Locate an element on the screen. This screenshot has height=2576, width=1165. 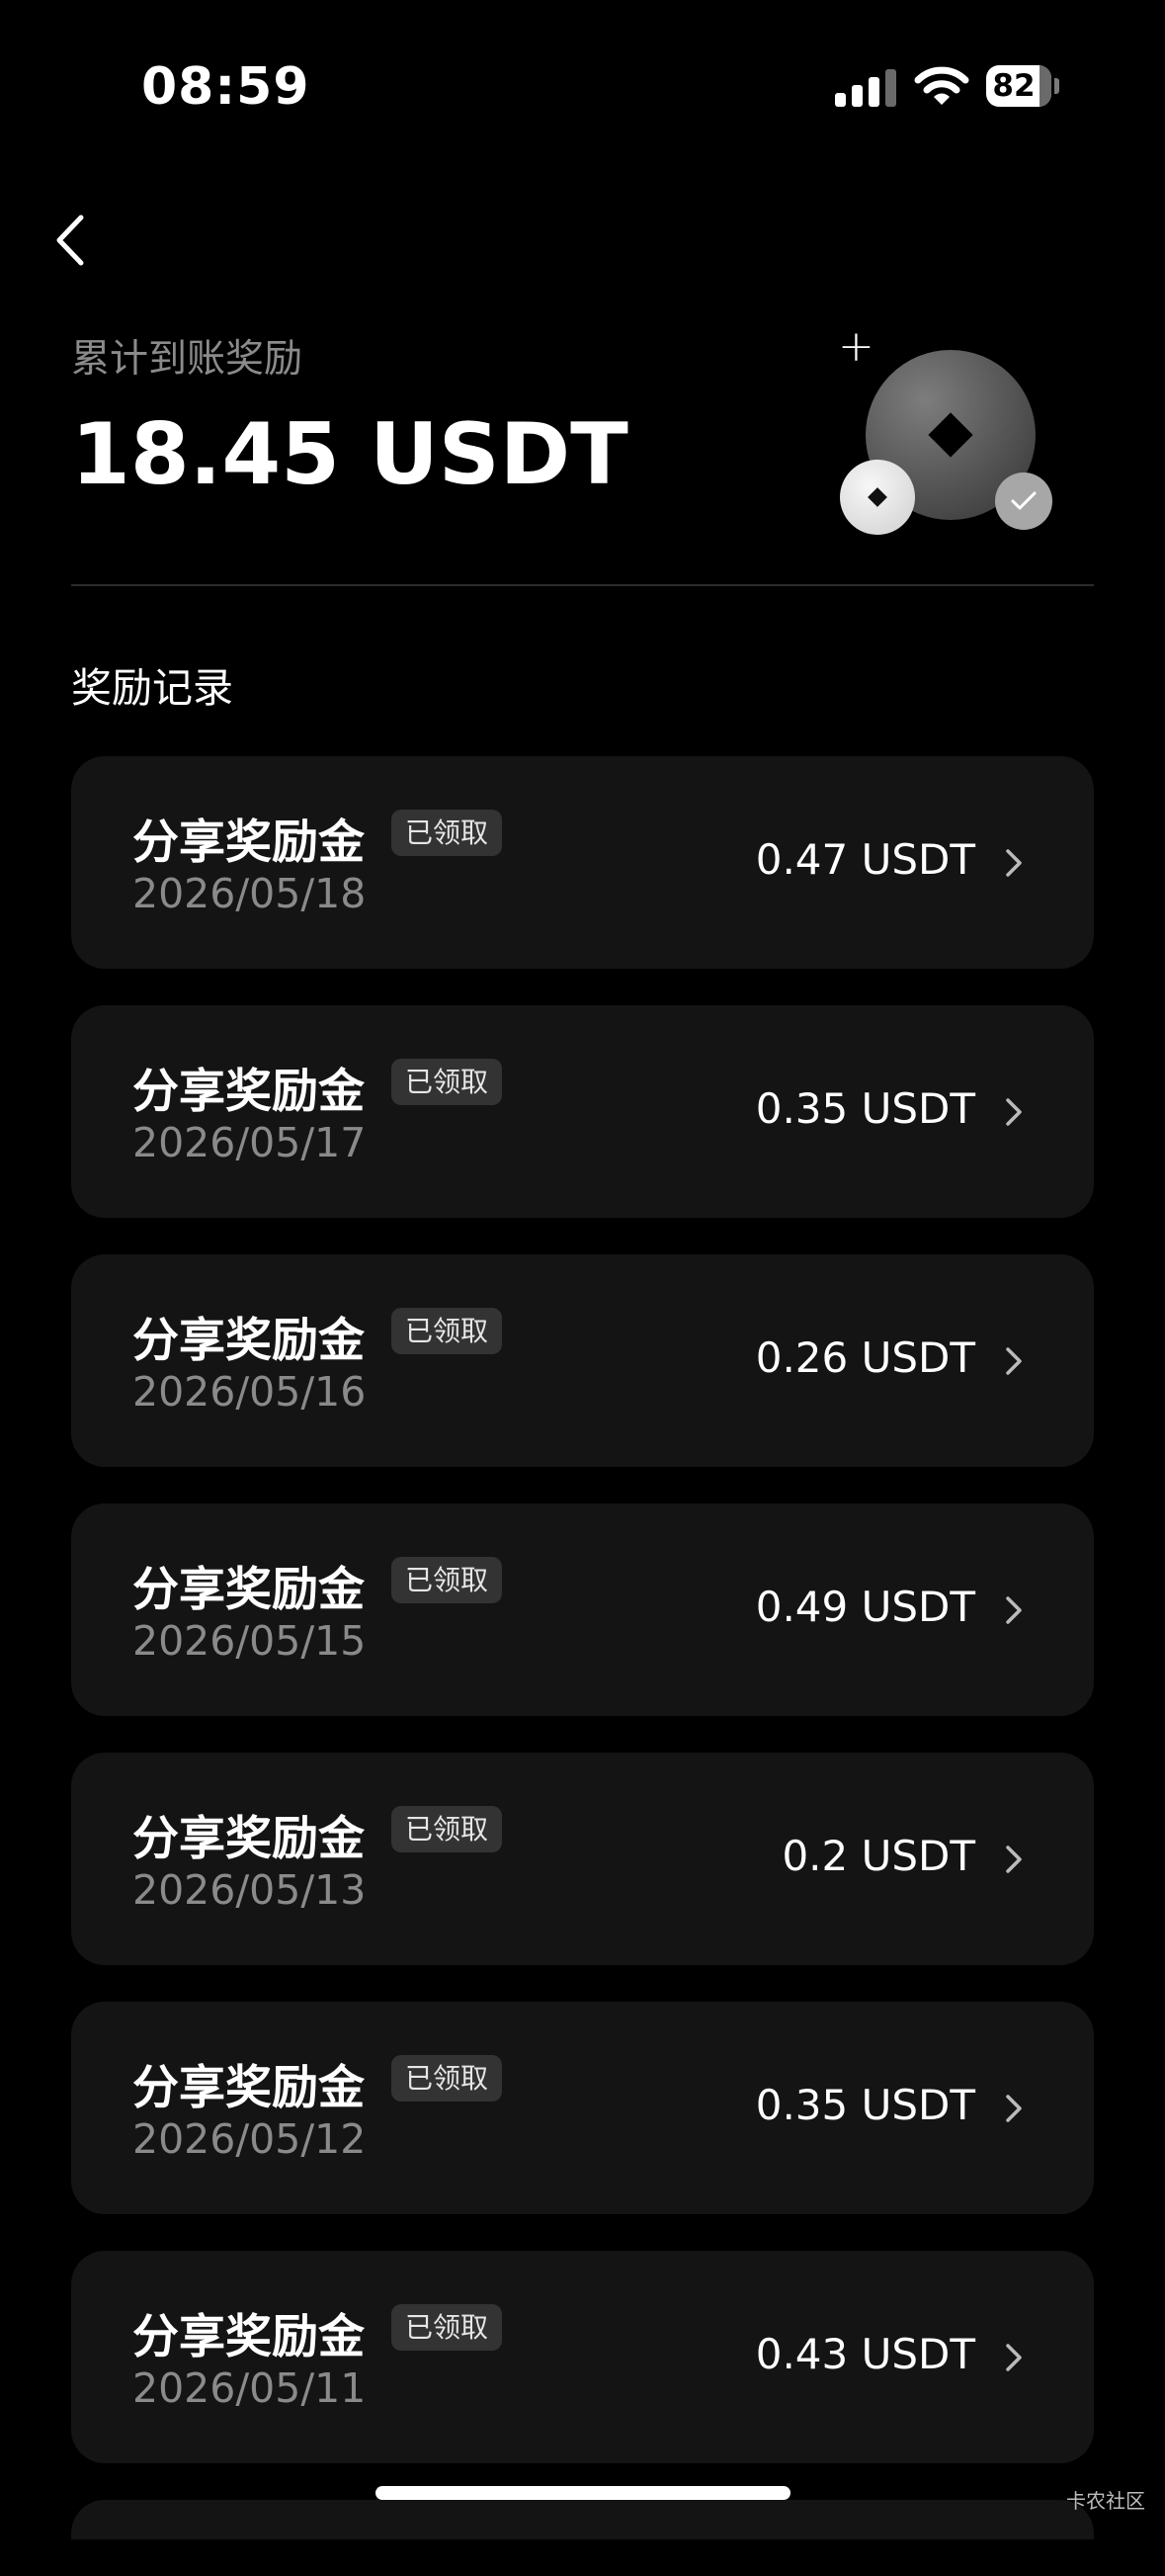
record-amount: 0.49 USDT is located at coordinates (865, 1607).